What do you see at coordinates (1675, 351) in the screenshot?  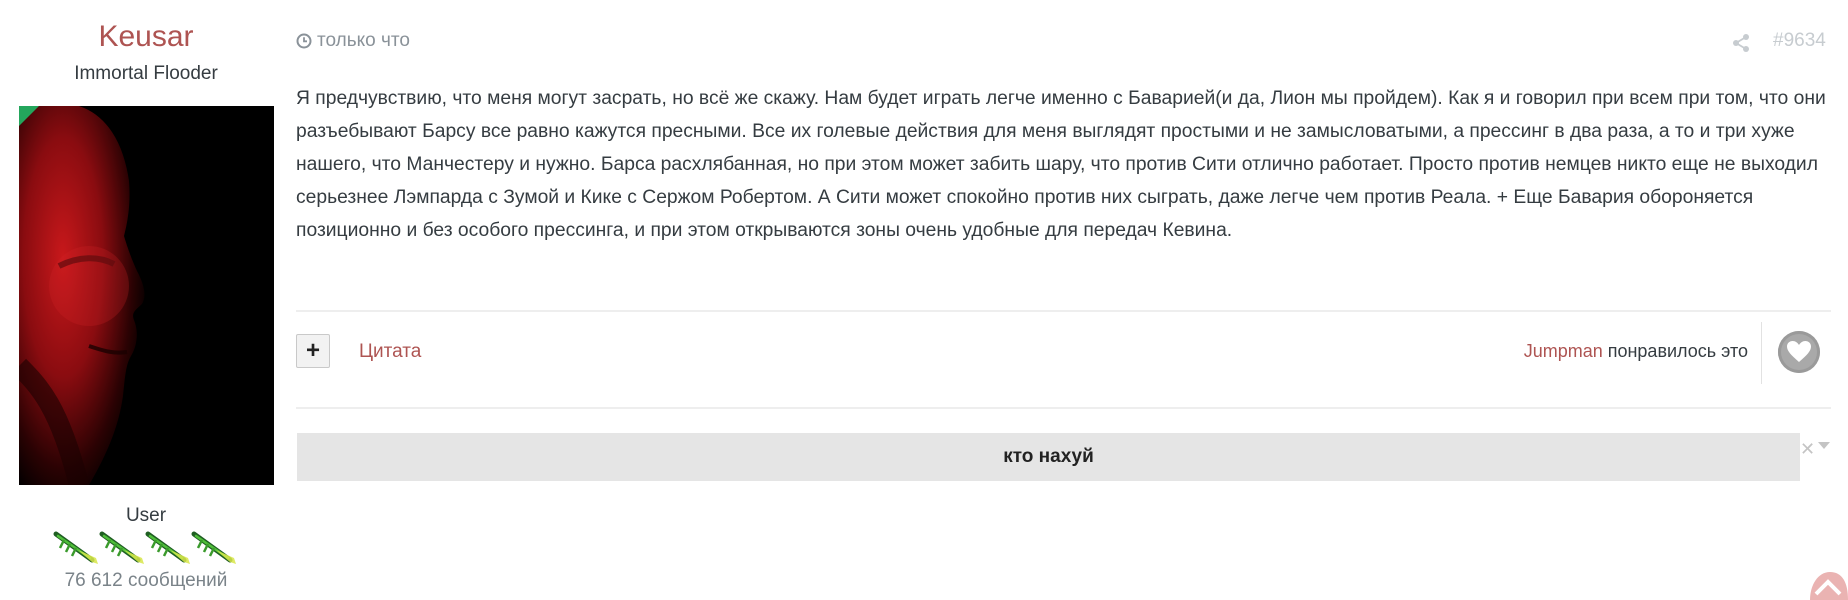 I see `likes-text: понравилось это` at bounding box center [1675, 351].